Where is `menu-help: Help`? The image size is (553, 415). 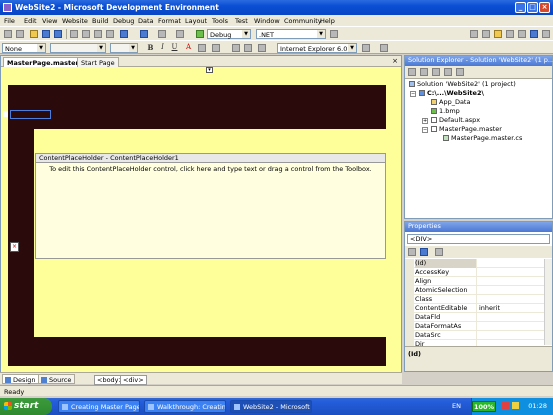 menu-help: Help is located at coordinates (327, 21).